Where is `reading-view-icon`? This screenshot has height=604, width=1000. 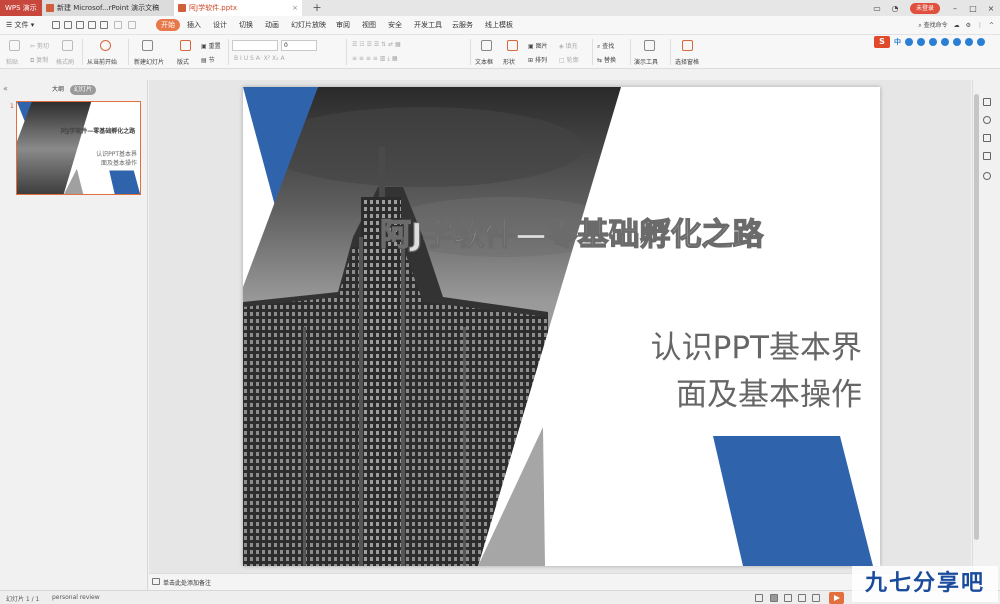 reading-view-icon is located at coordinates (802, 598).